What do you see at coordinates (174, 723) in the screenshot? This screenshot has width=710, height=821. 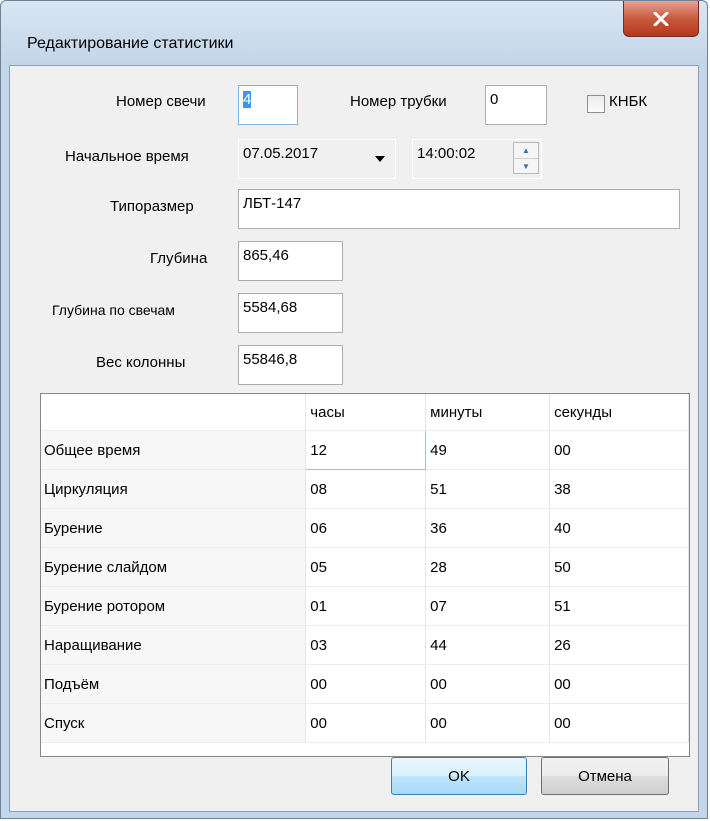 I see `row-header: Спуск` at bounding box center [174, 723].